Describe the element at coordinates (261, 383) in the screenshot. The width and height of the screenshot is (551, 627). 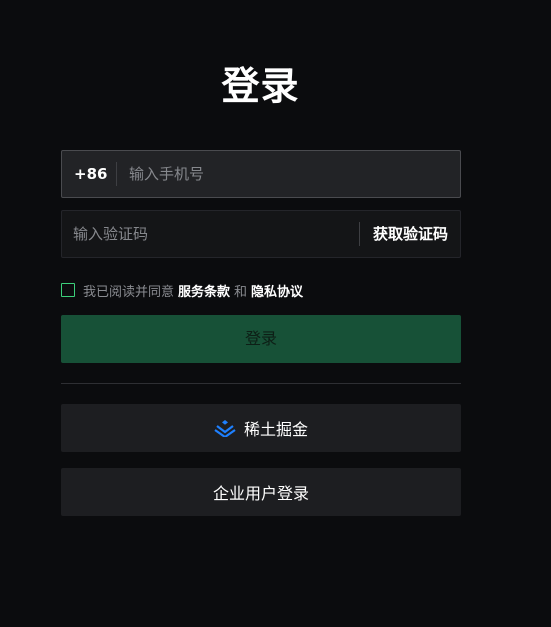
I see `section-divider` at that location.